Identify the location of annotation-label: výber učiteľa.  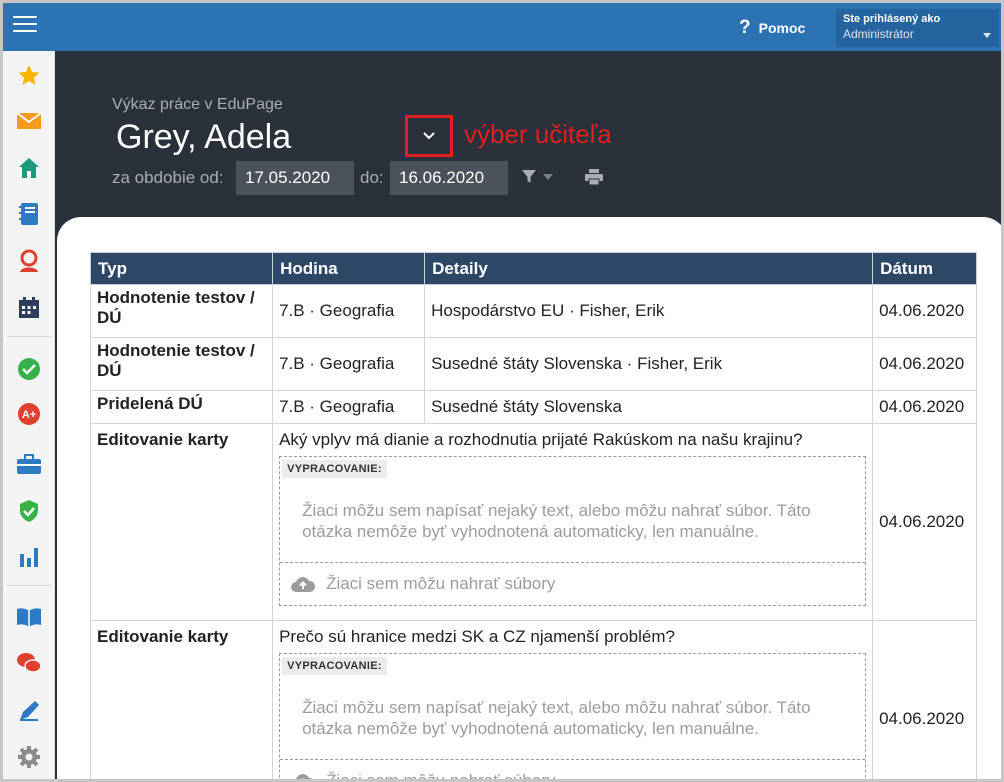
(538, 134).